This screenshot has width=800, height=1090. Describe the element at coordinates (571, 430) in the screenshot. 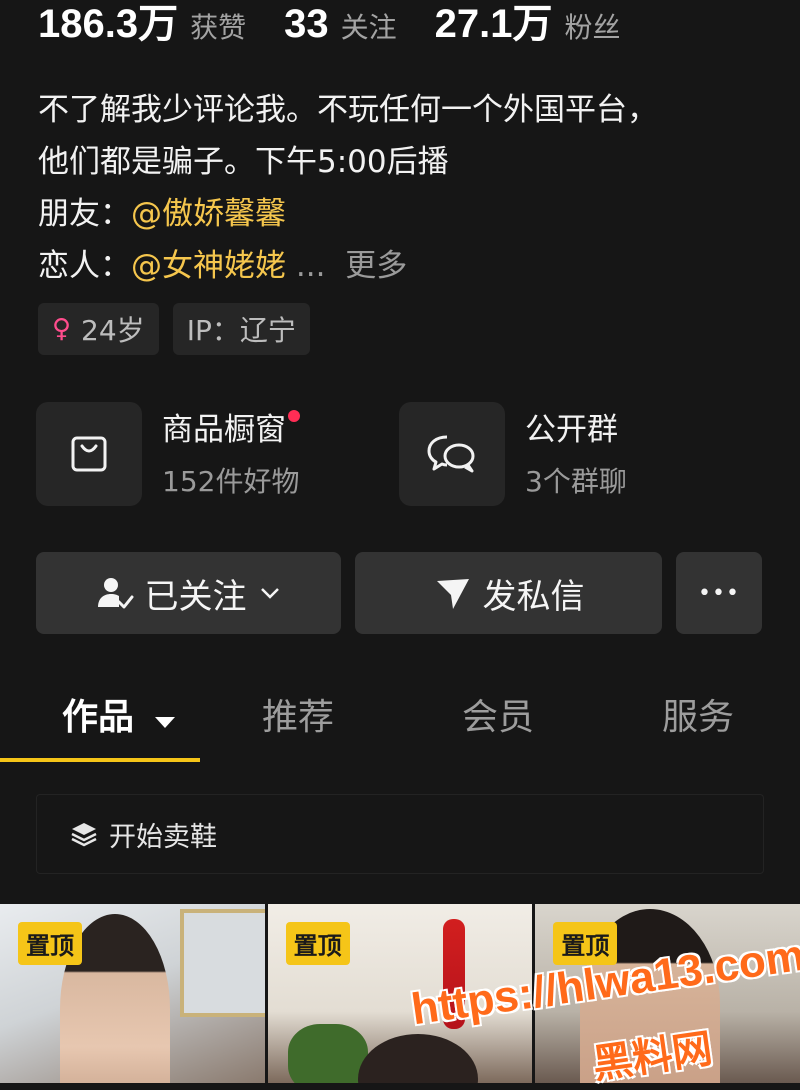

I see `public-group-title: 公开群` at that location.